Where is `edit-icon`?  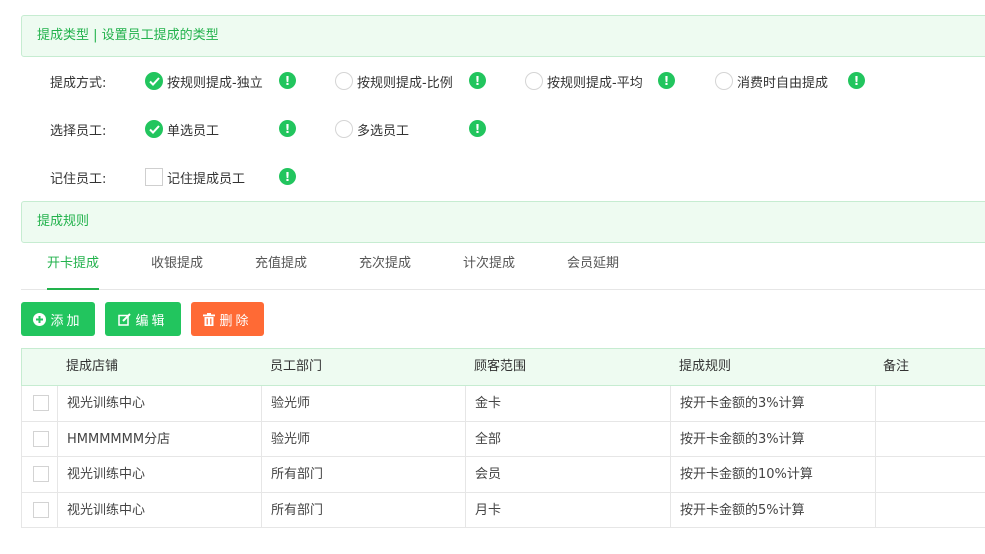
edit-icon is located at coordinates (125, 319).